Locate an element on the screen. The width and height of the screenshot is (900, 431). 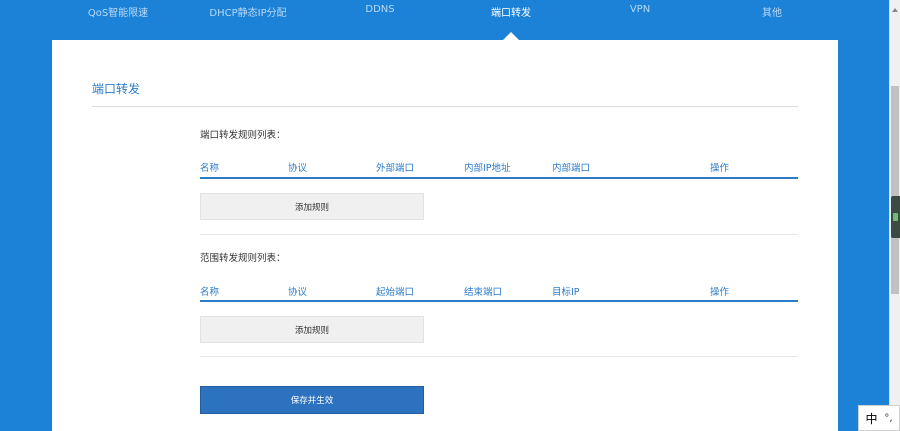
top-nav: QoS智能限速 DHCP静态IP分配 DDNS 端口转发 VPN 其他 is located at coordinates (444, 20).